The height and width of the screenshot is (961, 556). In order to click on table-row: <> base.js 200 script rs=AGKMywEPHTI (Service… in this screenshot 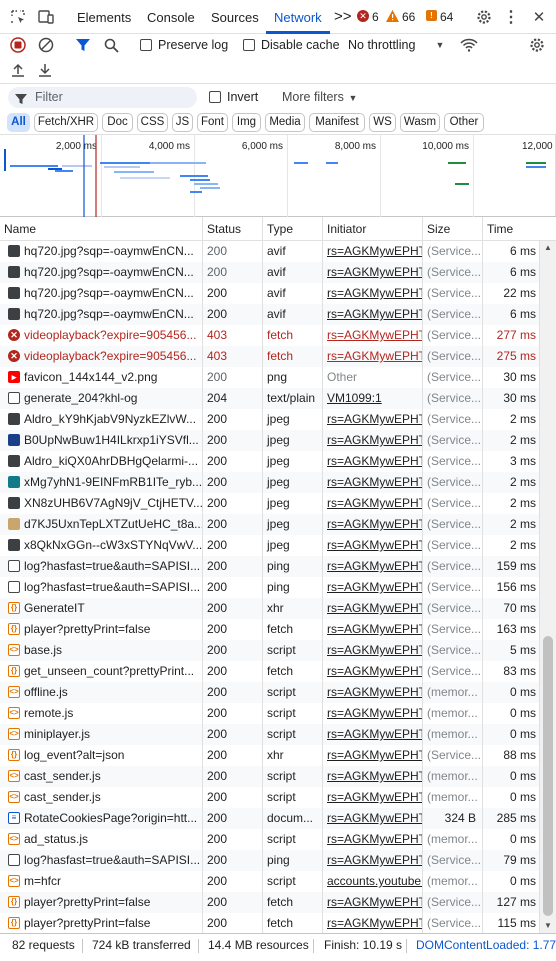, I will do `click(270, 650)`.